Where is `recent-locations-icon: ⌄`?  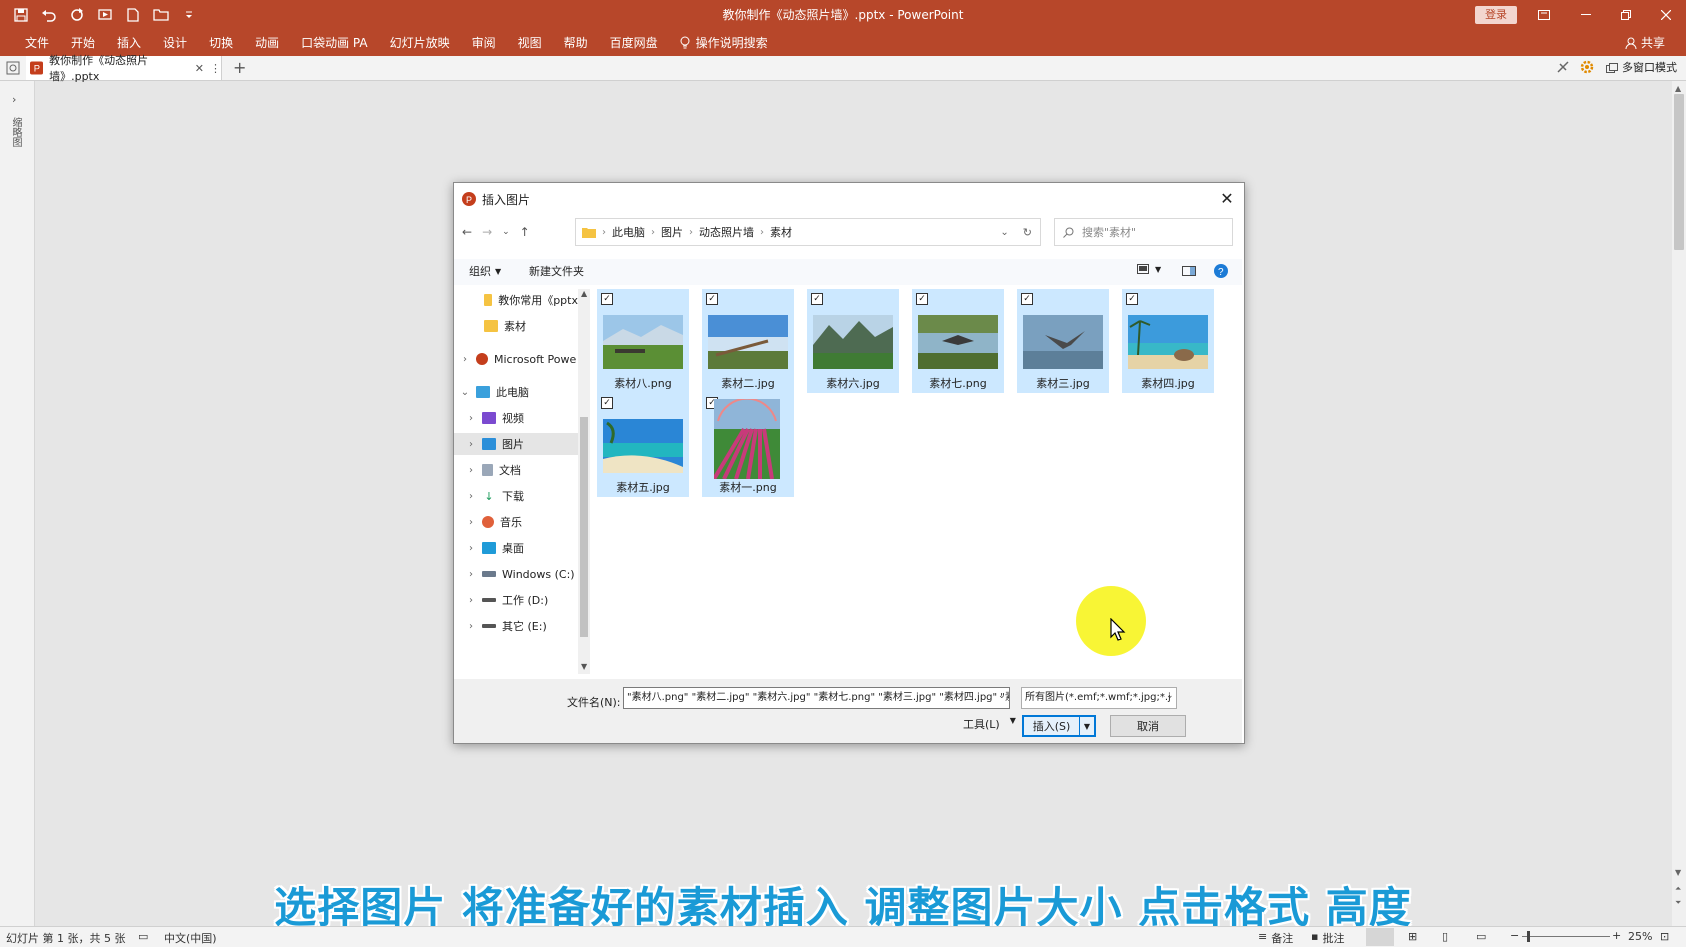 recent-locations-icon: ⌄ is located at coordinates (506, 232).